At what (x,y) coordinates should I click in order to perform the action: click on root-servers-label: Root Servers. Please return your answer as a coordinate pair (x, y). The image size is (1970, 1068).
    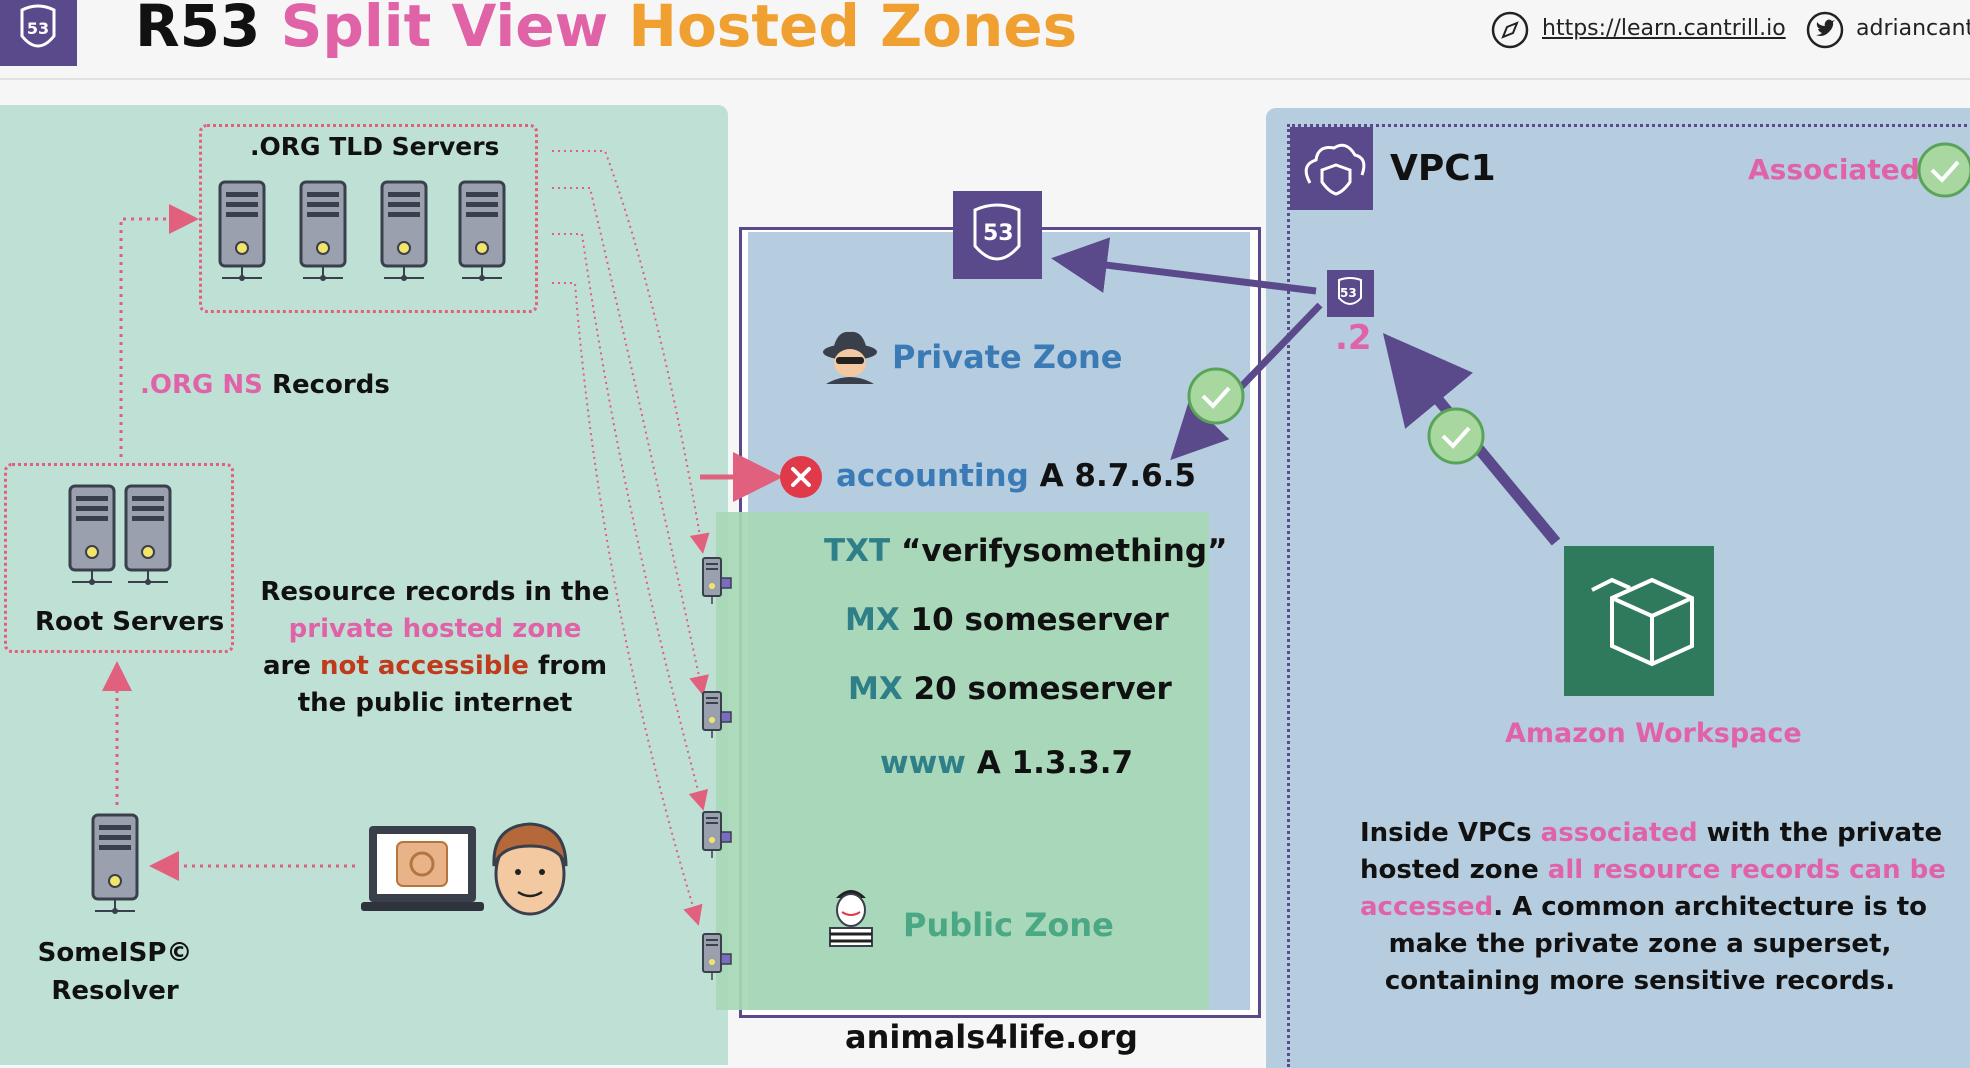
    Looking at the image, I should click on (130, 622).